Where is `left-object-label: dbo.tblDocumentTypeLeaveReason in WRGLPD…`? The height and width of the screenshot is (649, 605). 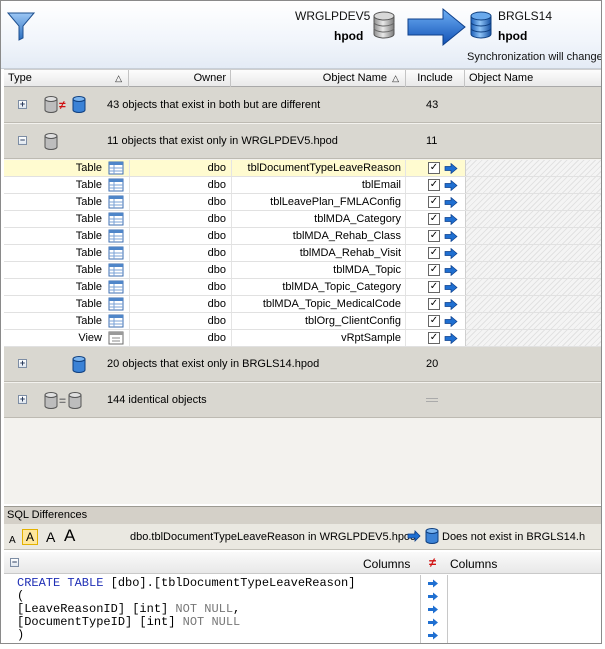
left-object-label: dbo.tblDocumentTypeLeaveReason in WRGLPD… is located at coordinates (273, 537).